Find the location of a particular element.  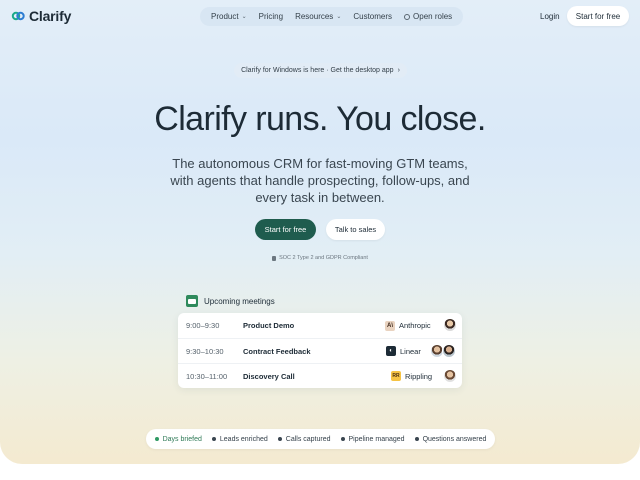

brand-name: Clarify is located at coordinates (50, 16).